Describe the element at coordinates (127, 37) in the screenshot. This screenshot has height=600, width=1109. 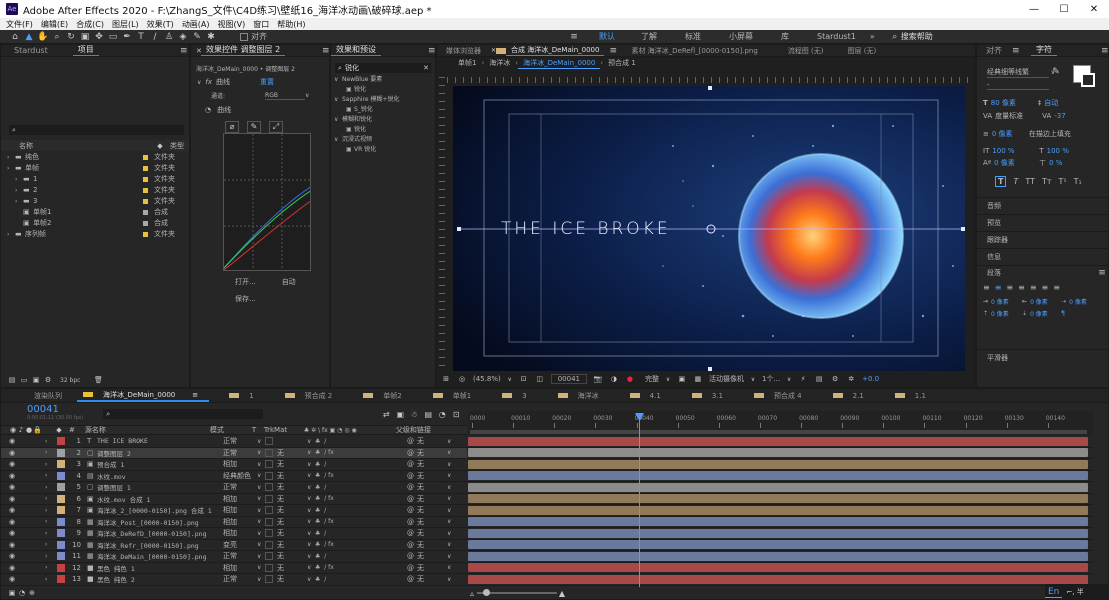
I see `pen-tool-icon: ✒` at that location.